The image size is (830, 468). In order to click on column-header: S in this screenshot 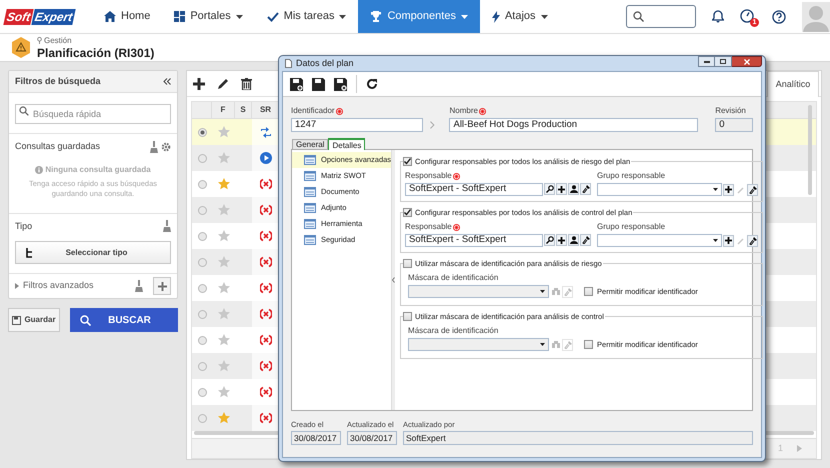, I will do `click(243, 110)`.